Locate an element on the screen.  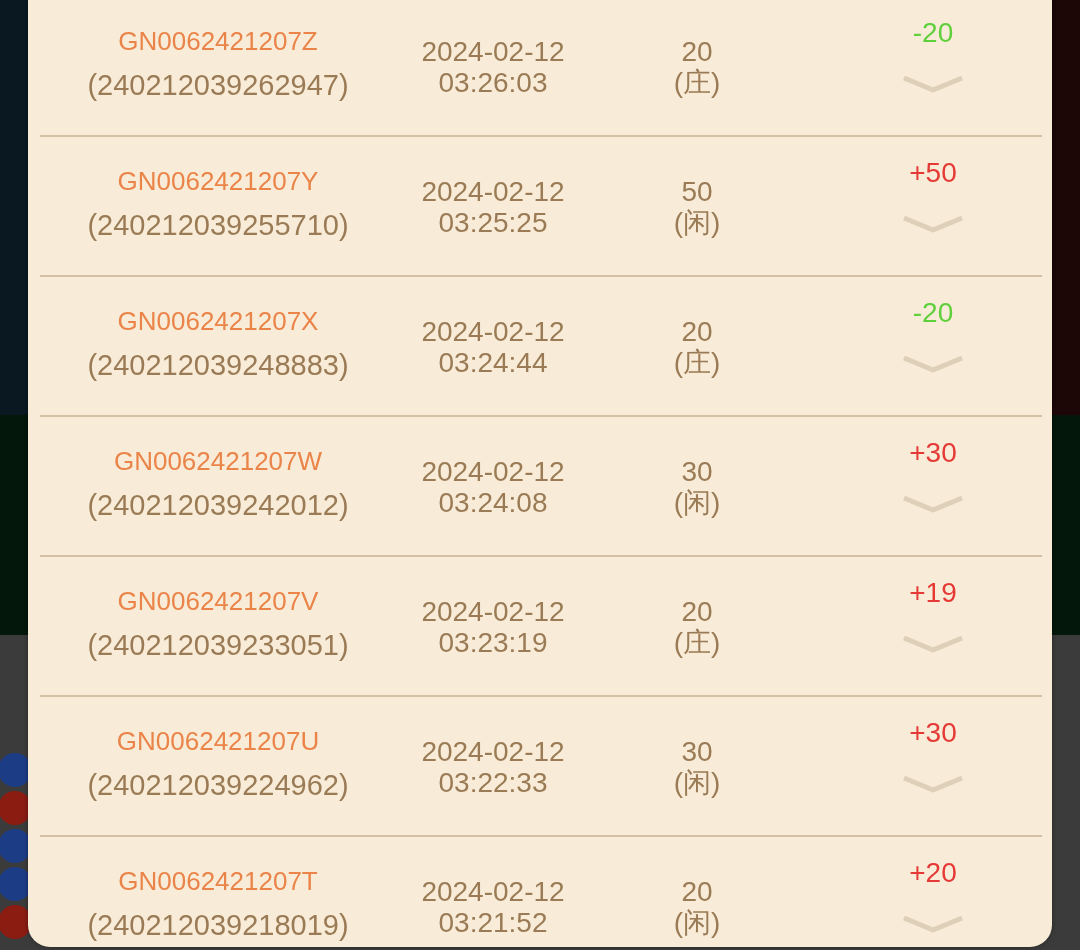
bet-time: 03:24:08 is located at coordinates (493, 502).